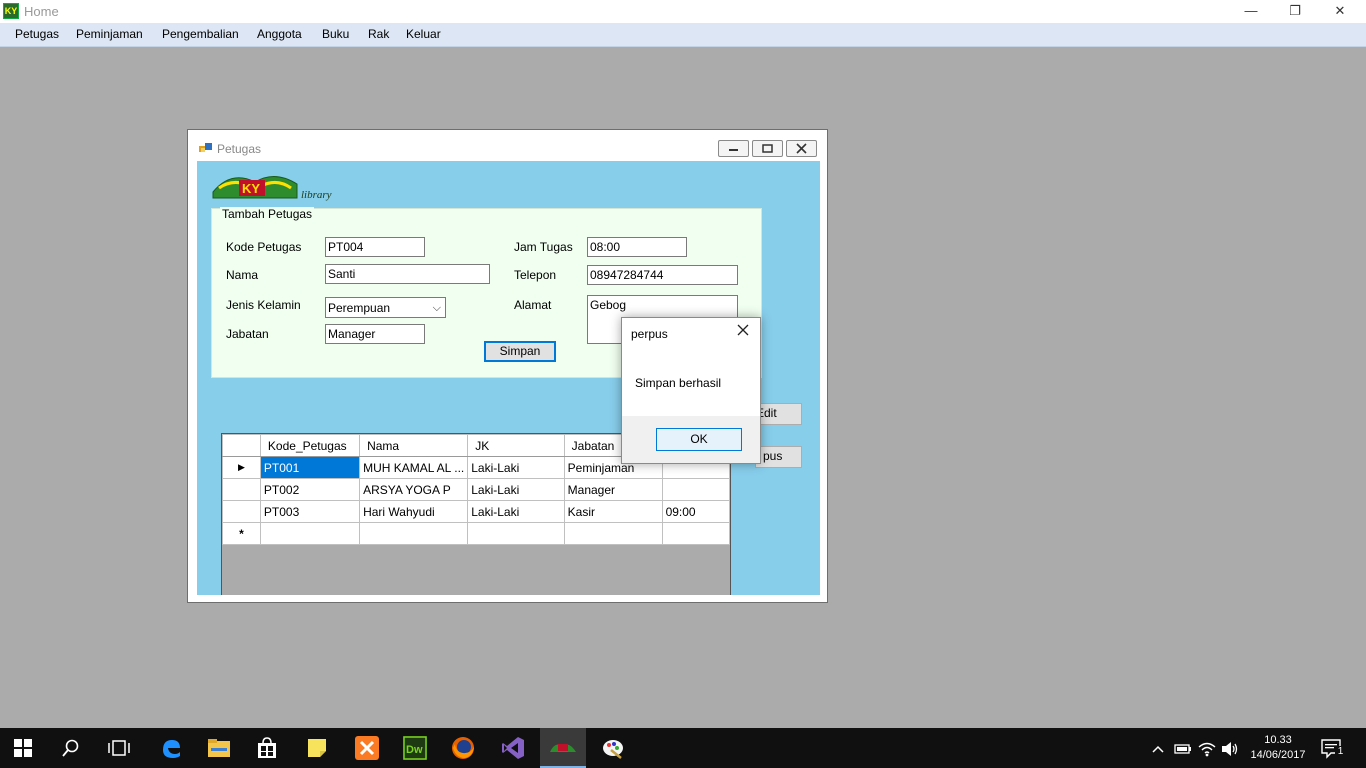 The height and width of the screenshot is (768, 1366). I want to click on edge-icon, so click(171, 748).